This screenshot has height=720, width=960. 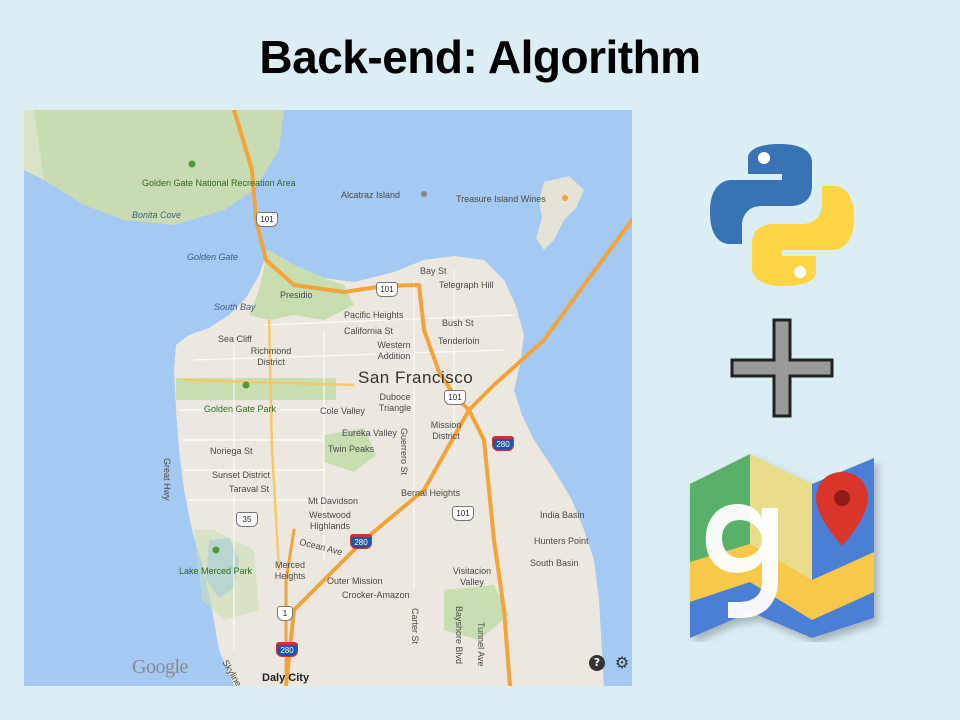 What do you see at coordinates (231, 451) in the screenshot?
I see `map-label: Noriega St` at bounding box center [231, 451].